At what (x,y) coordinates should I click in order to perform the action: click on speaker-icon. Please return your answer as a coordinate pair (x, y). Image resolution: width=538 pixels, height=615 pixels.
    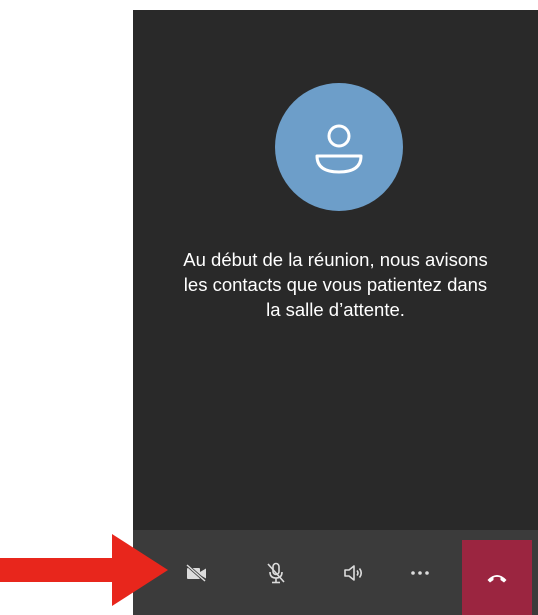
    Looking at the image, I should click on (353, 572).